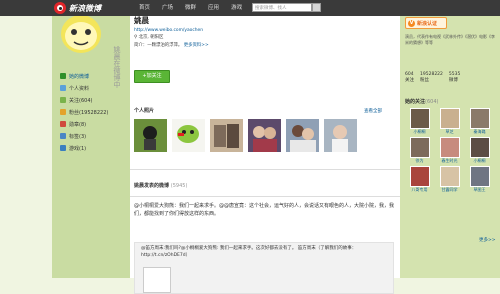 The image size is (500, 294). I want to click on photos-more-link: 查看全部, so click(373, 111).